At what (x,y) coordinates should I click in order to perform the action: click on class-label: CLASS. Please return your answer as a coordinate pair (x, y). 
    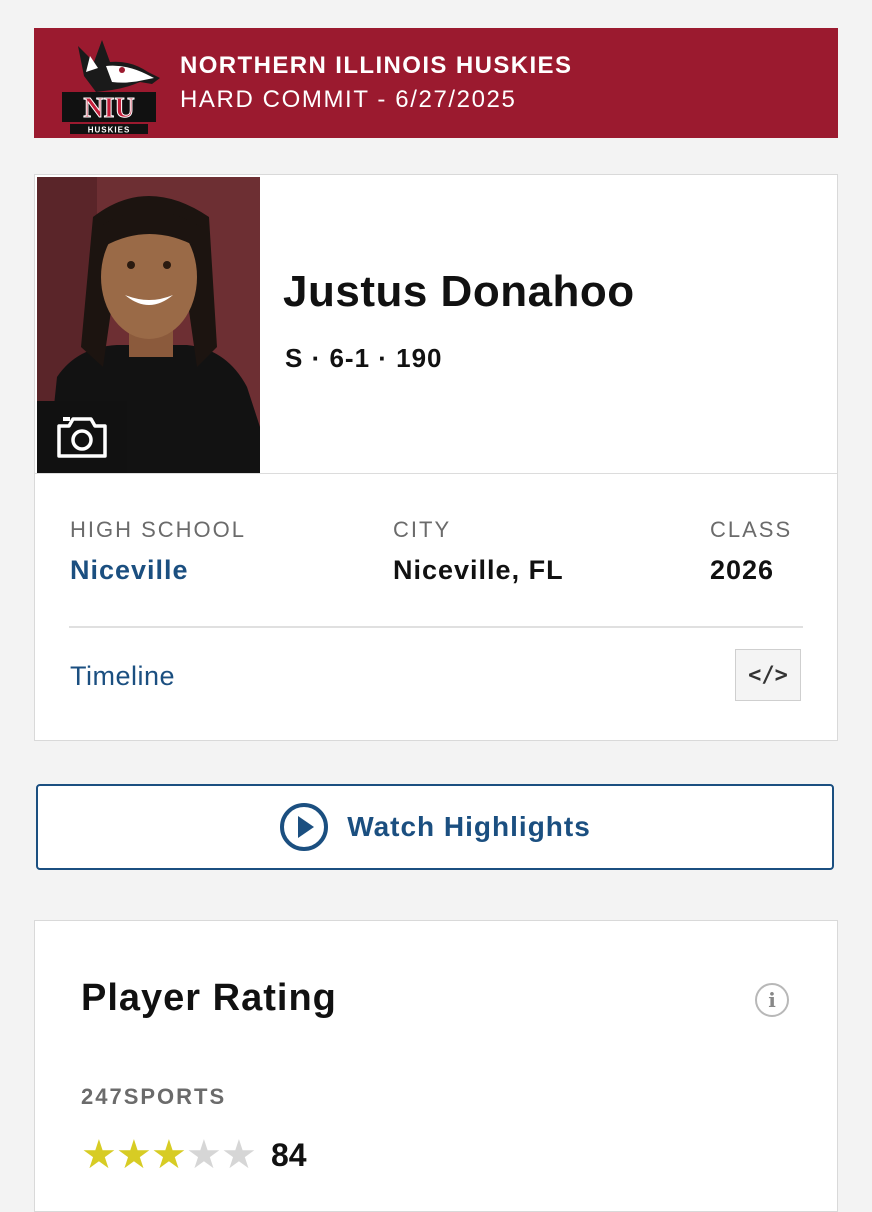
    Looking at the image, I should click on (751, 529).